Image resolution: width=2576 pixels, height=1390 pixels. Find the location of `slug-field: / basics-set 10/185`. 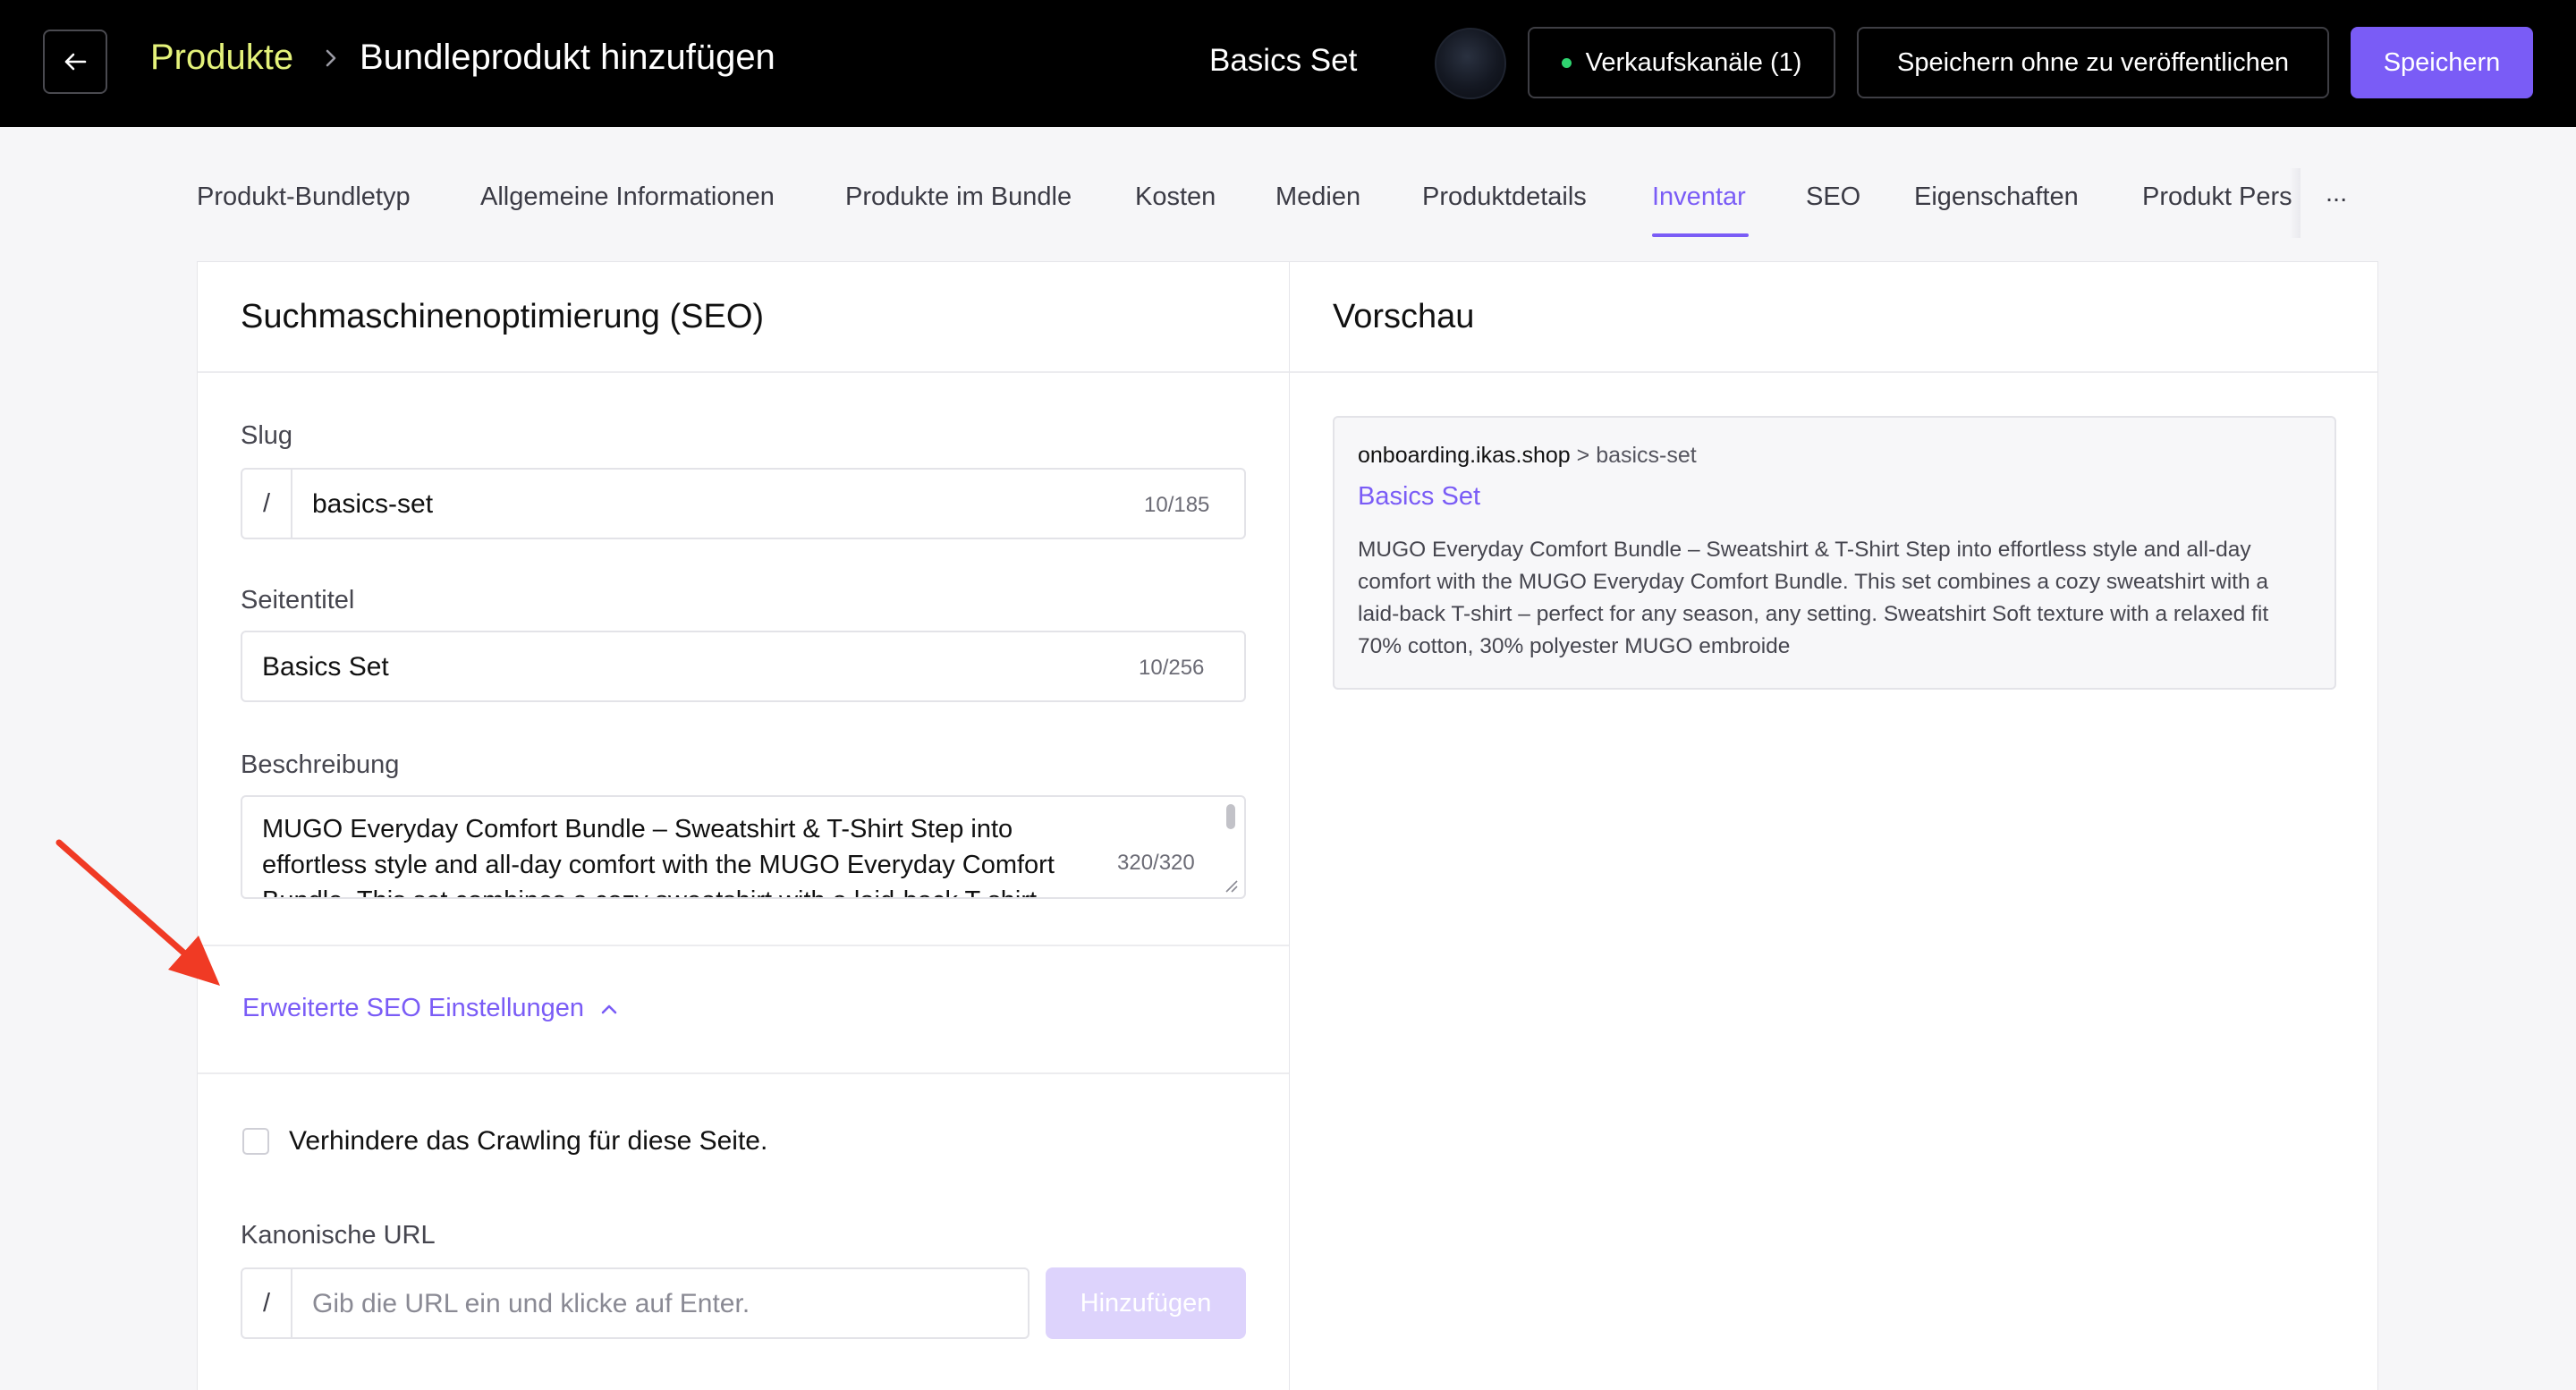

slug-field: / basics-set 10/185 is located at coordinates (743, 503).